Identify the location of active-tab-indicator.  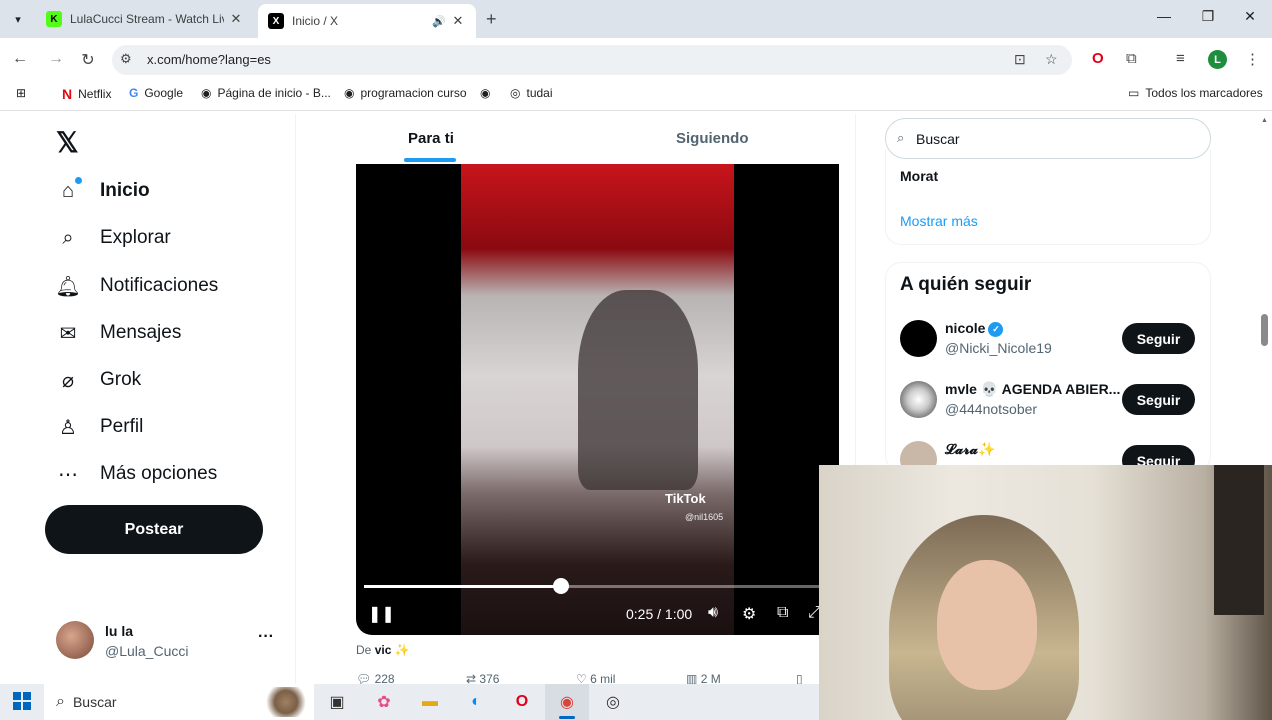
(430, 160).